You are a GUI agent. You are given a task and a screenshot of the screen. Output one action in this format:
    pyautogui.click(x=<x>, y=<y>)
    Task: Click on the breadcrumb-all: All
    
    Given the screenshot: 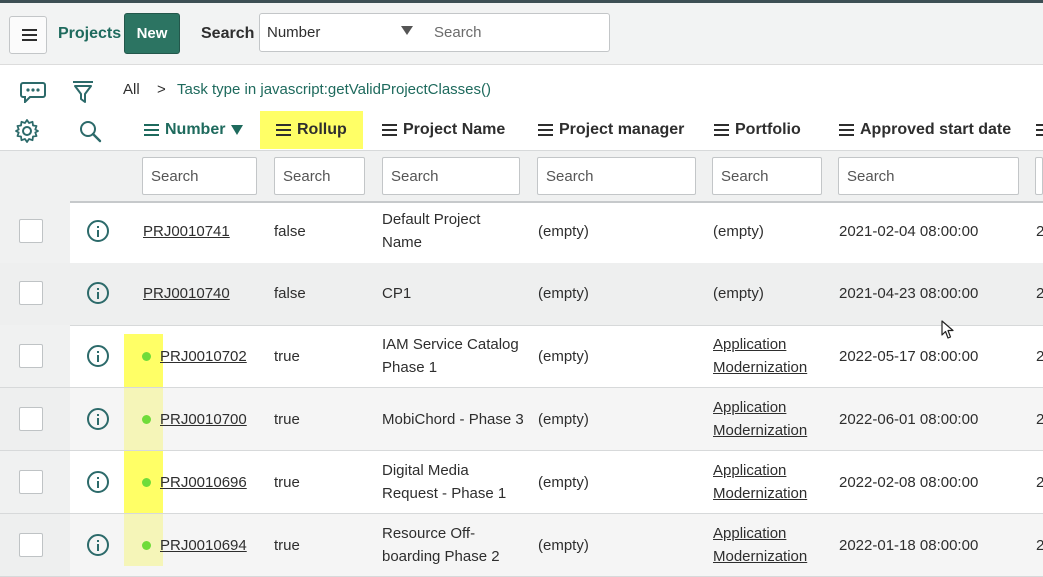 What is the action you would take?
    pyautogui.click(x=131, y=89)
    